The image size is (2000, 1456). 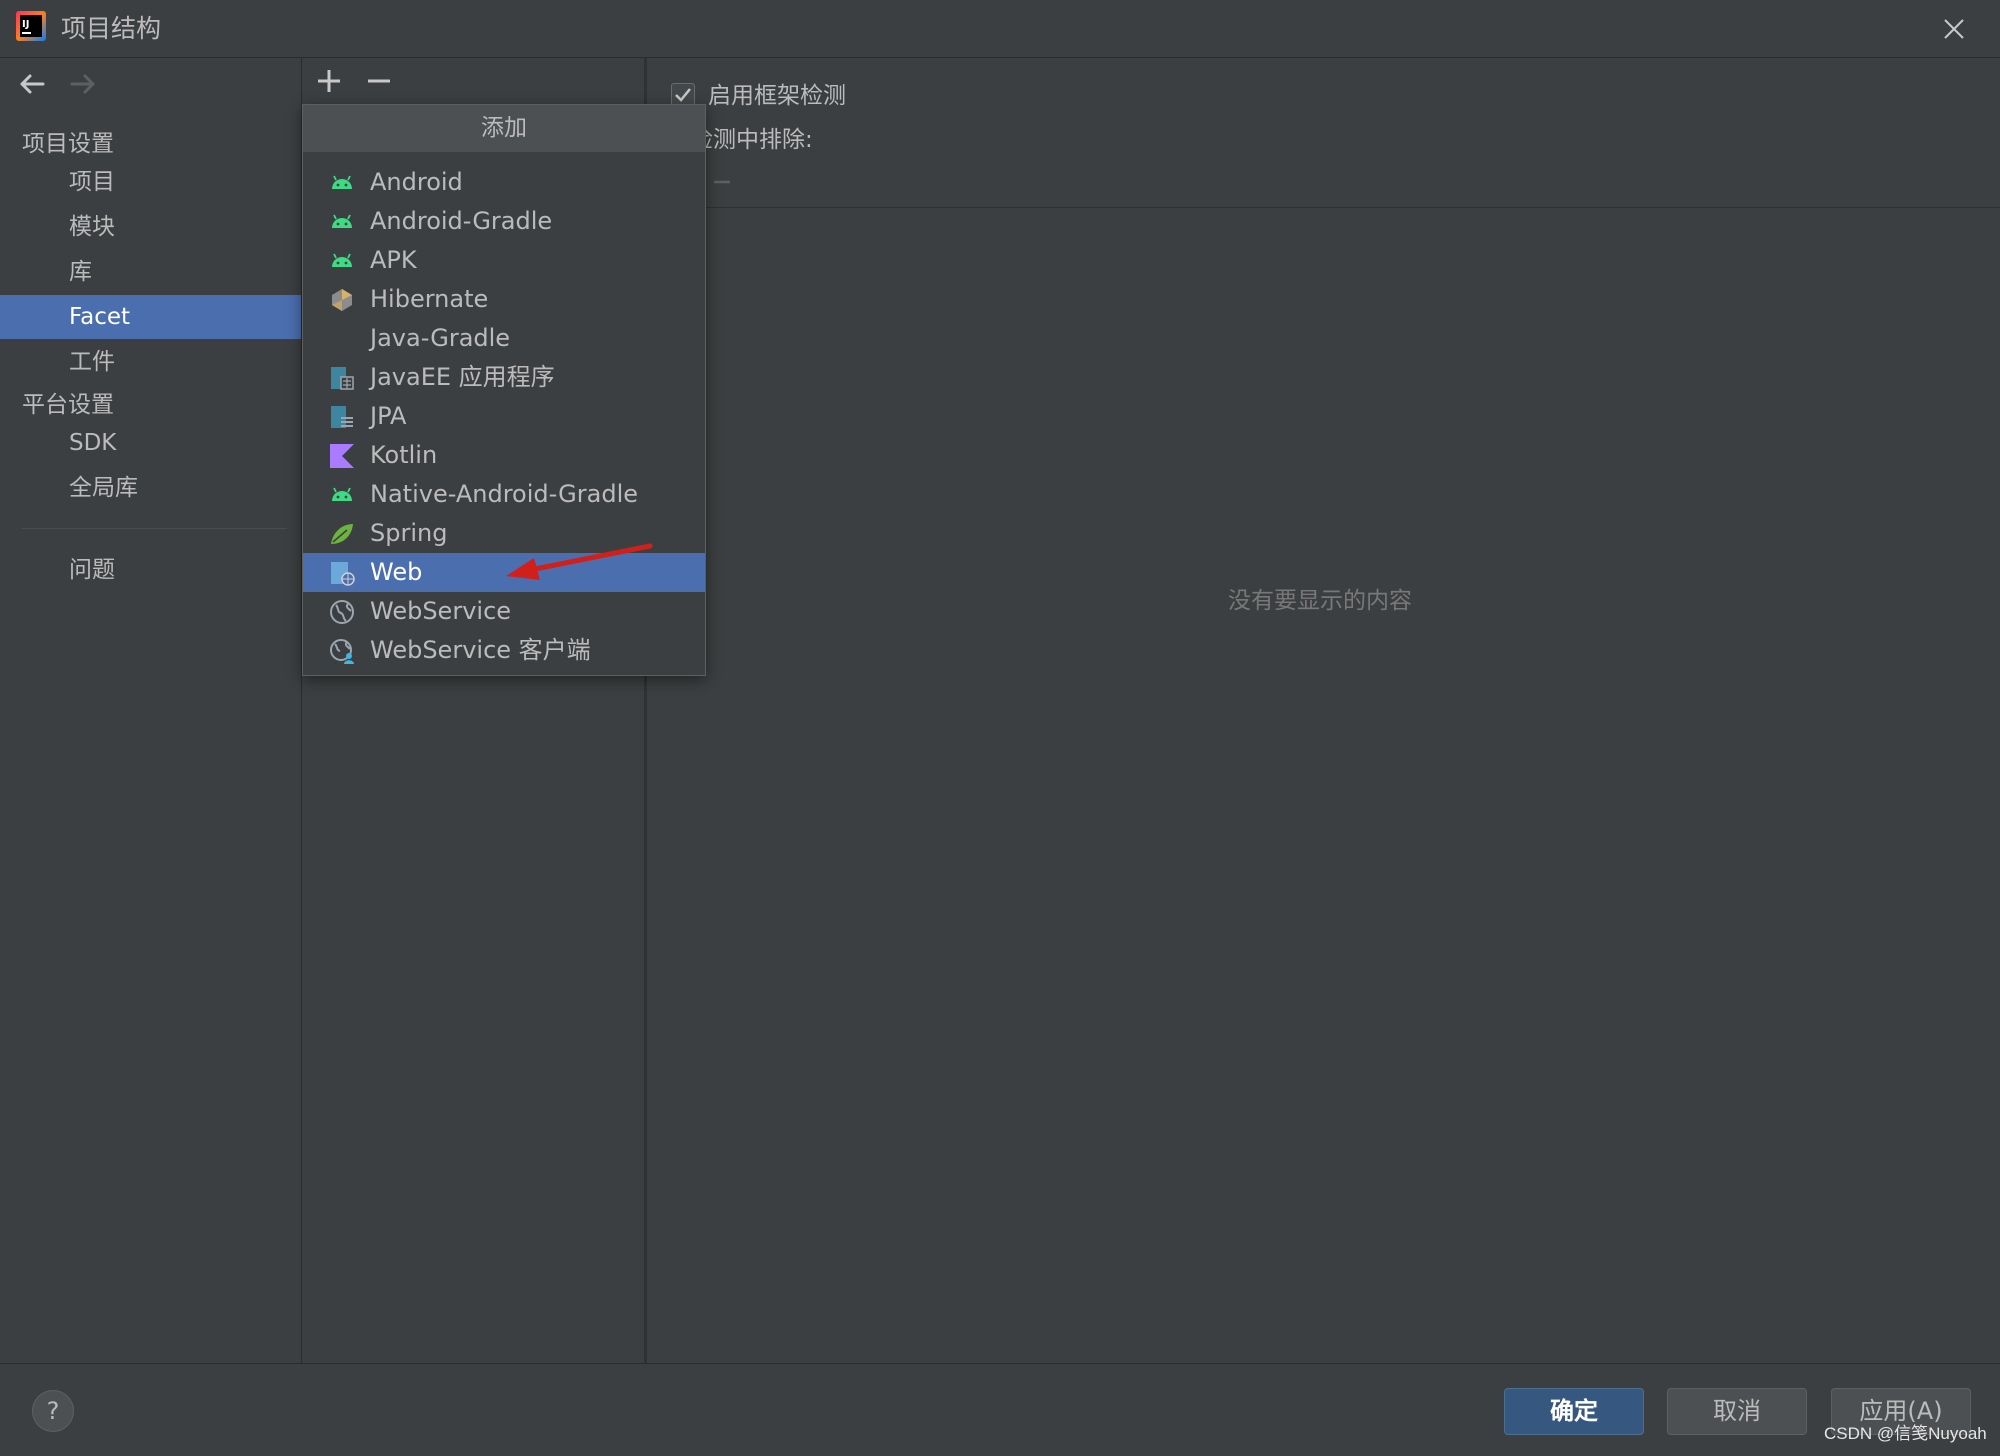 I want to click on kotlin-icon, so click(x=342, y=456).